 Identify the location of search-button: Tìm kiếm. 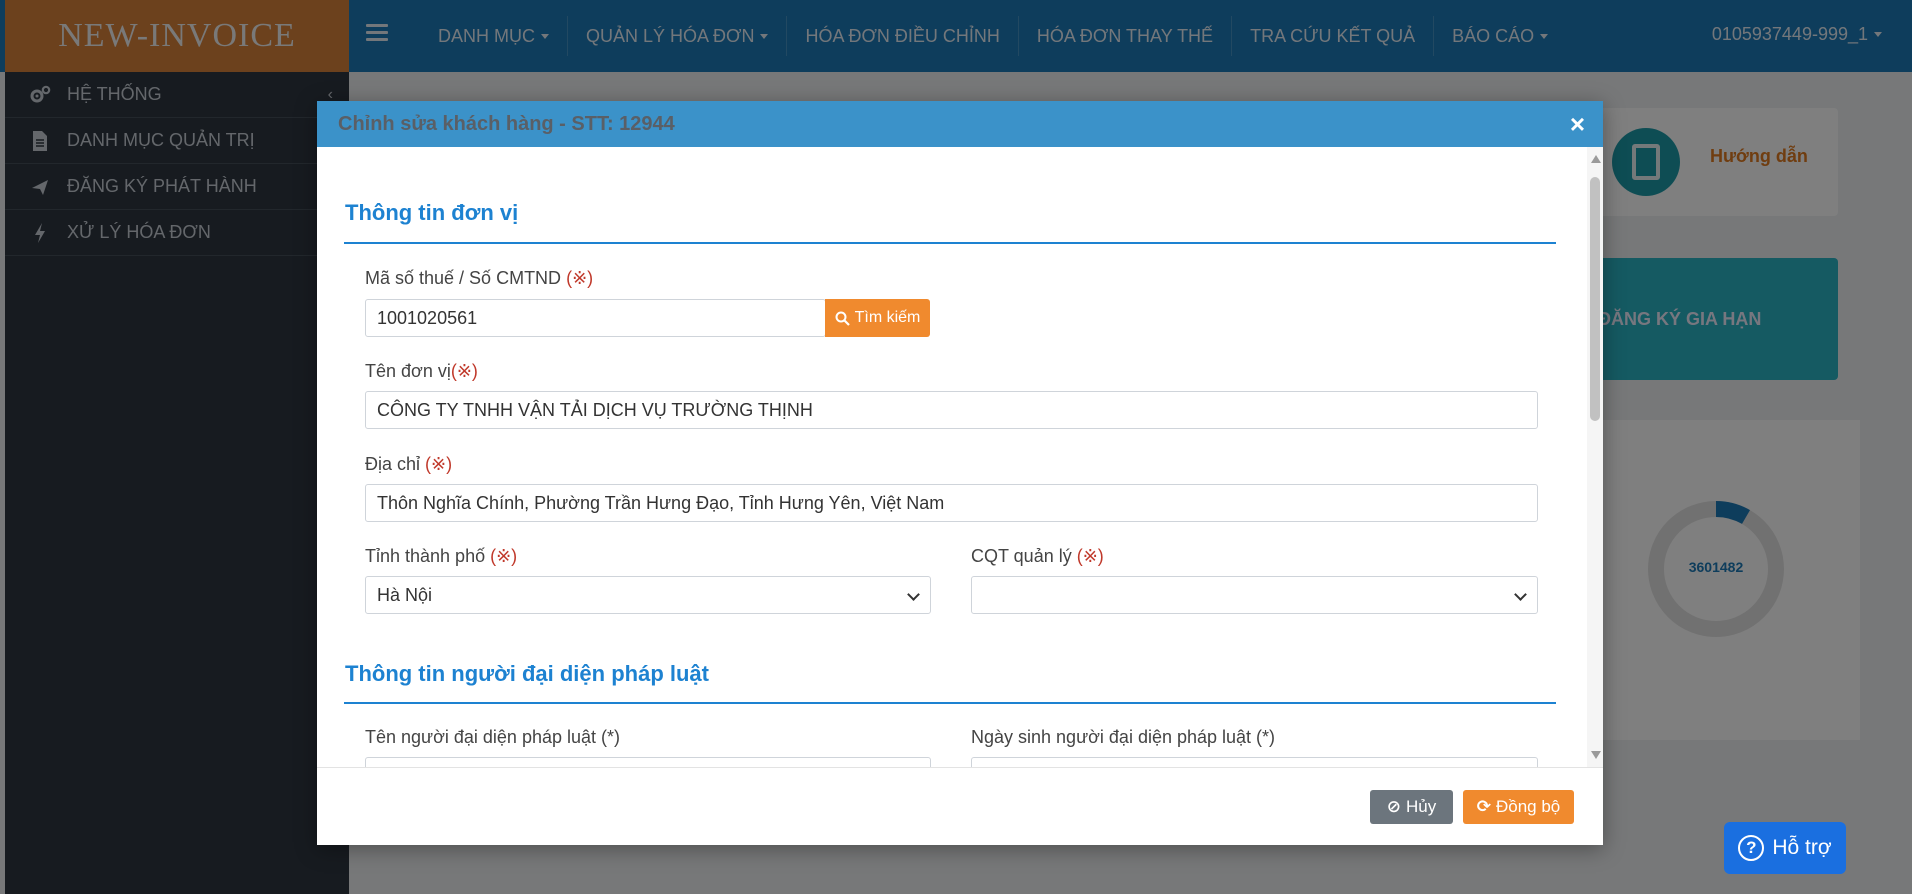
(877, 318).